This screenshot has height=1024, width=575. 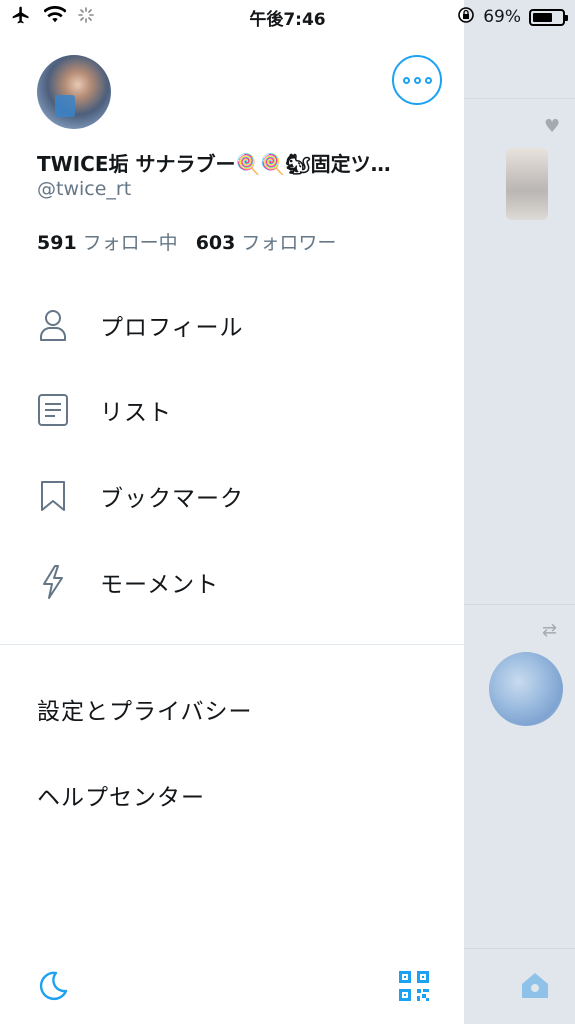 I want to click on activity-spinner-icon, so click(x=86, y=17).